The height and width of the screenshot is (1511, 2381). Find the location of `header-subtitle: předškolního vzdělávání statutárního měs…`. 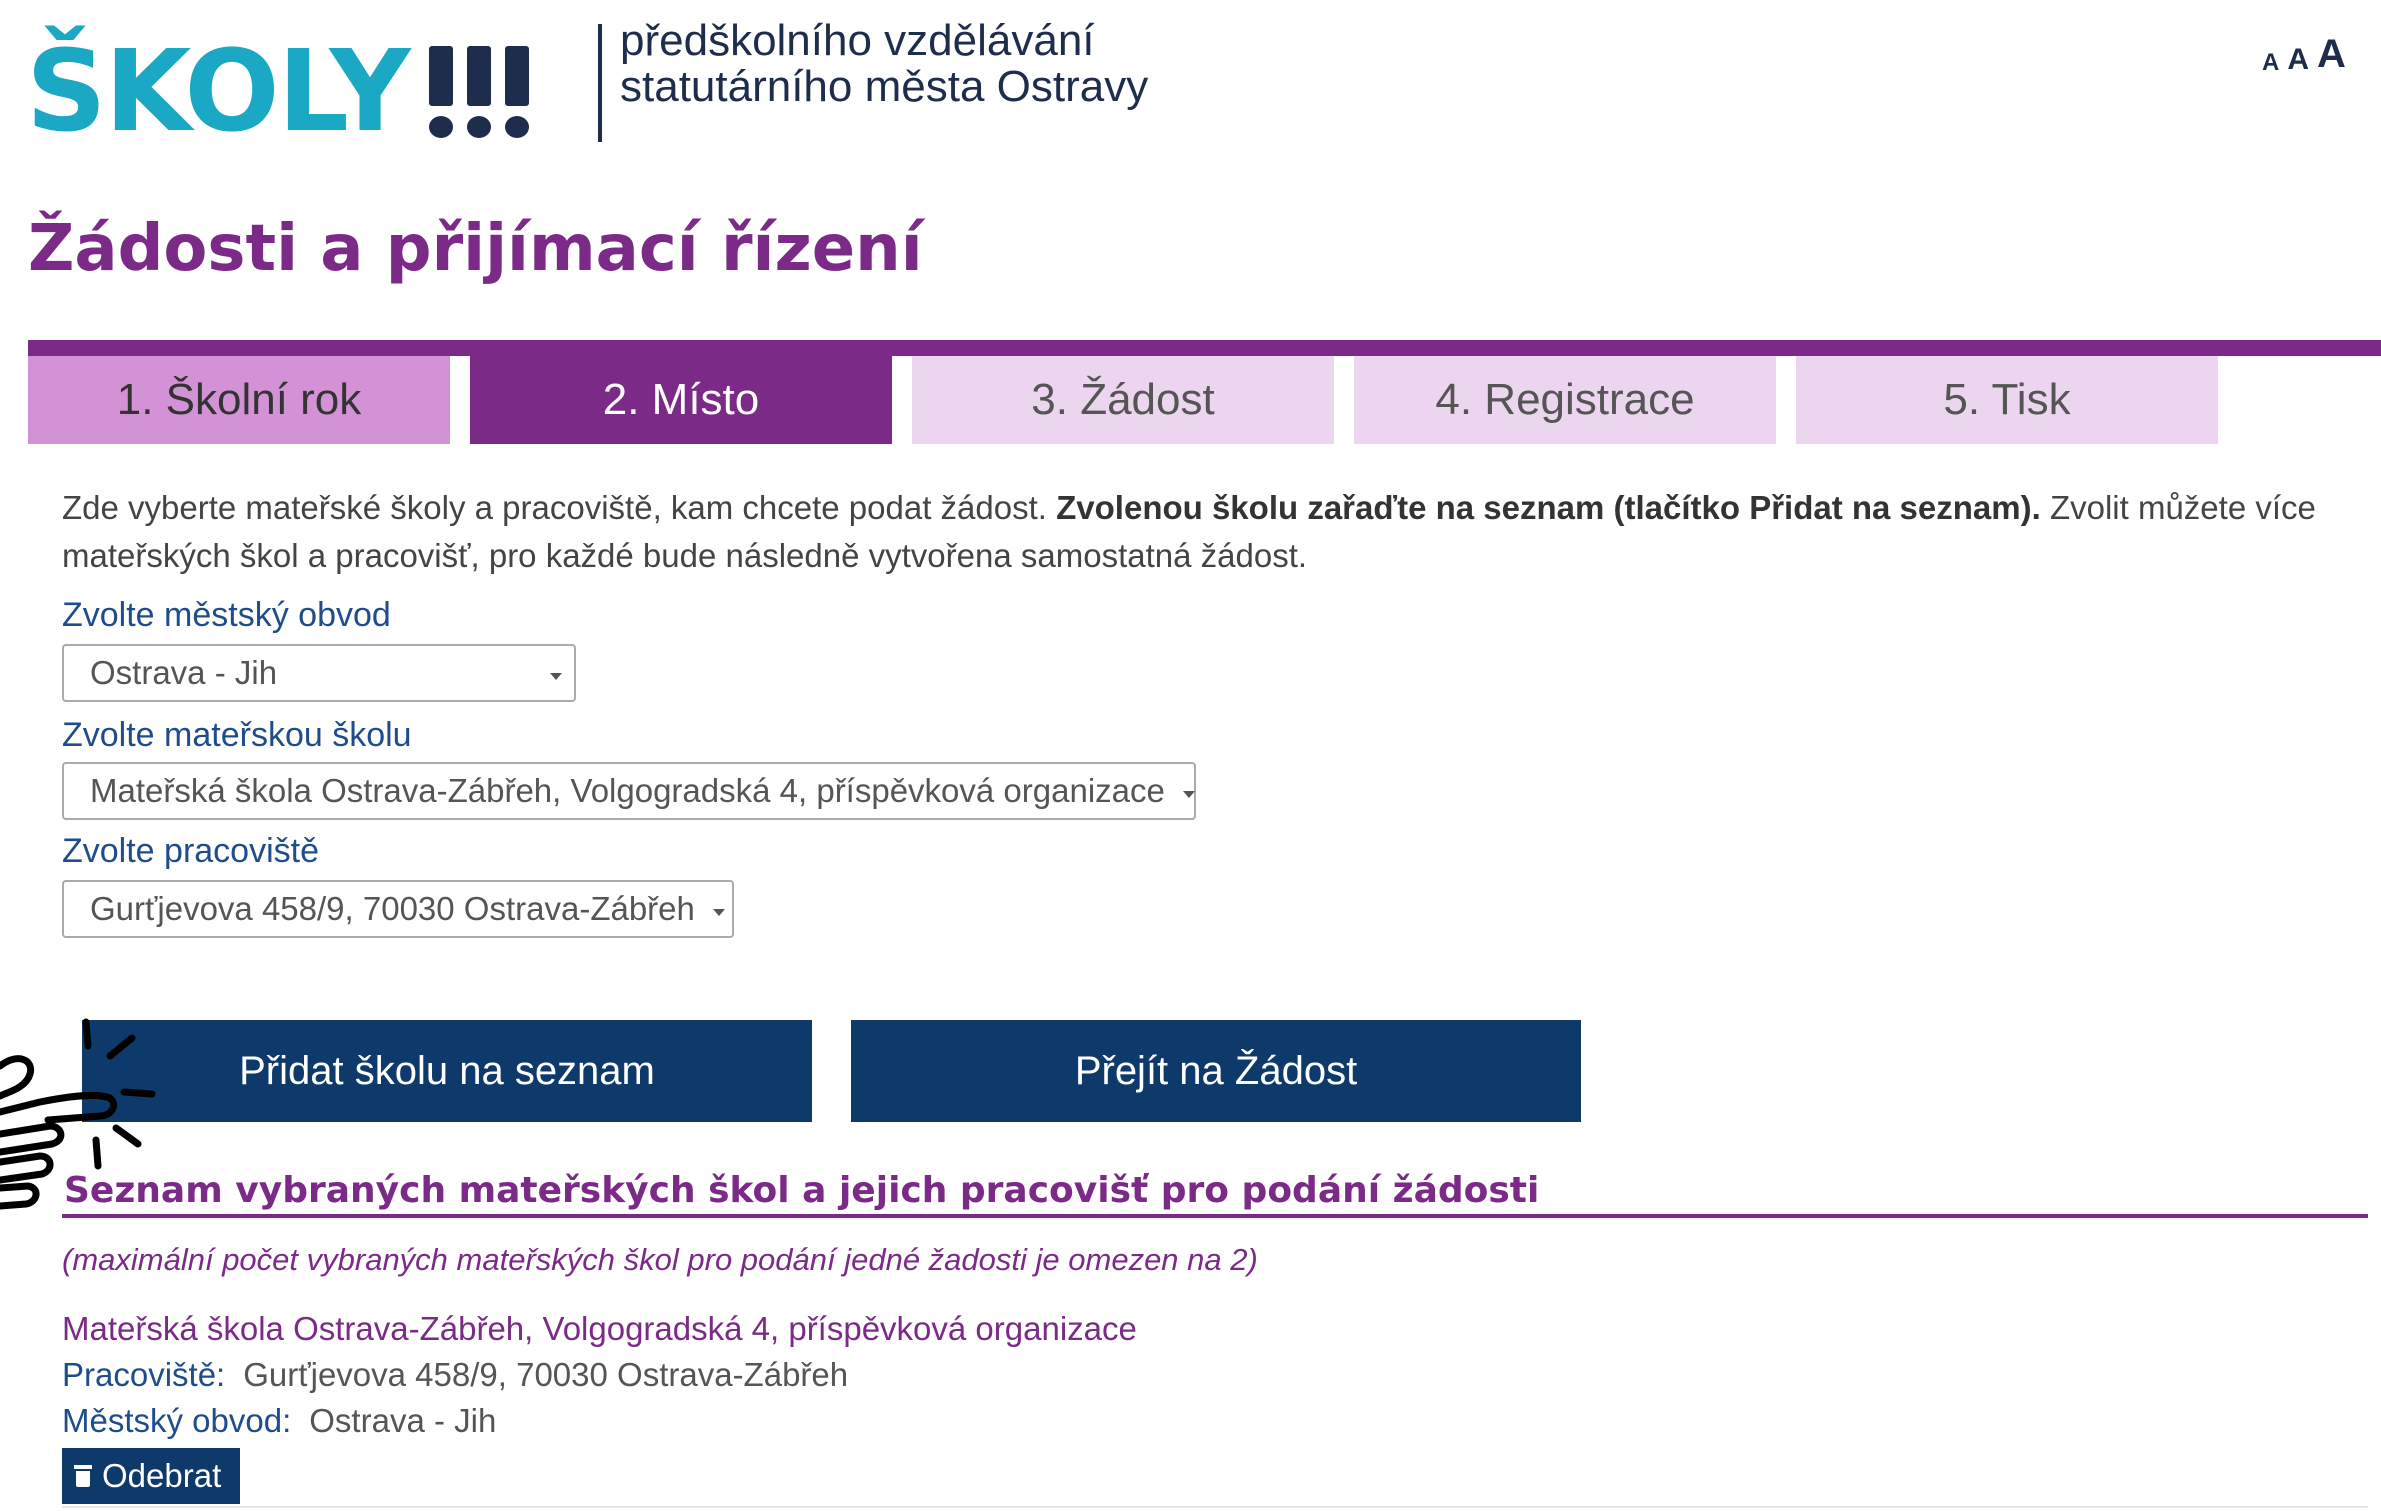

header-subtitle: předškolního vzdělávání statutárního měs… is located at coordinates (884, 64).